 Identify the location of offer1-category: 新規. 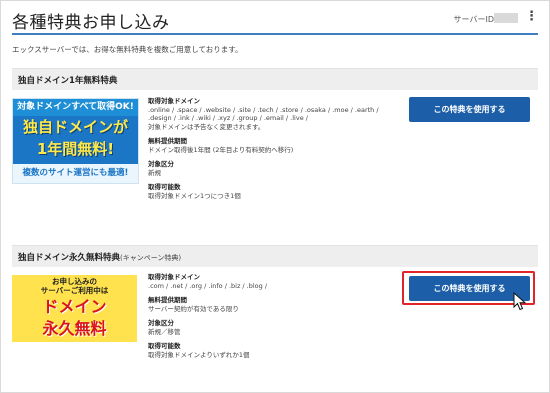
(154, 172).